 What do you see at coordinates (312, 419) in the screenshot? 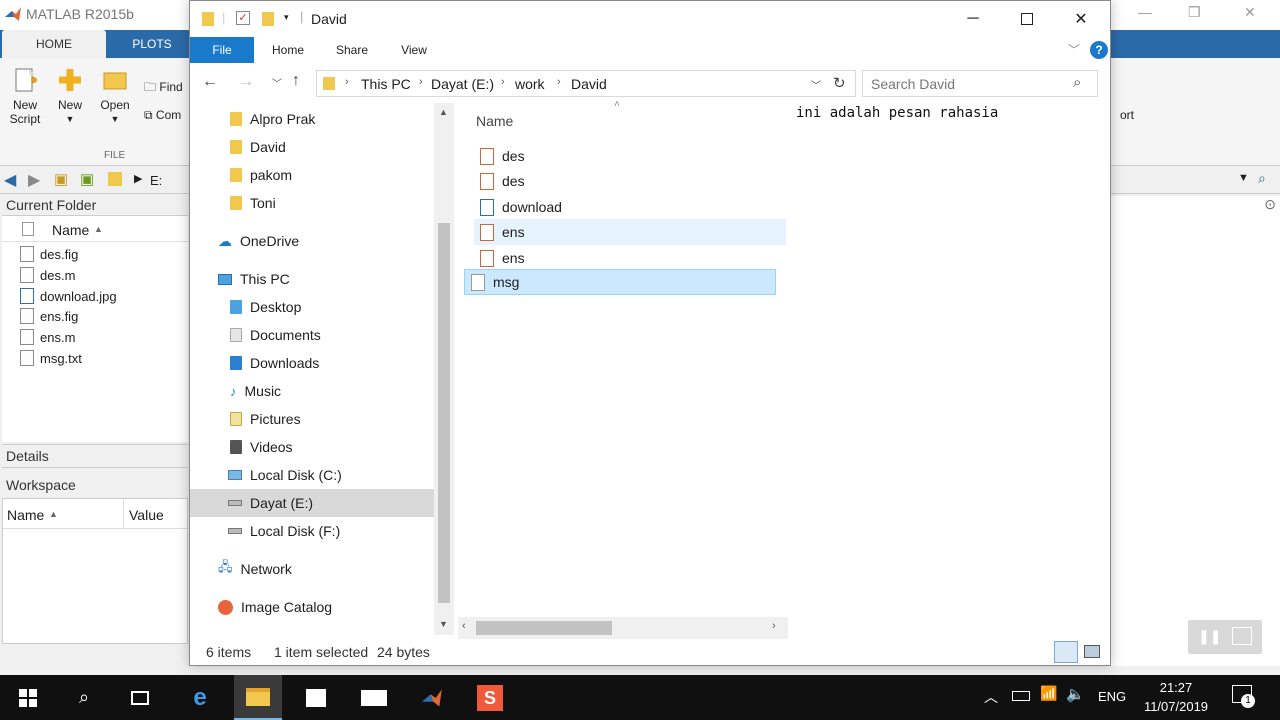
I see `nav-item-pictures: Pictures` at bounding box center [312, 419].